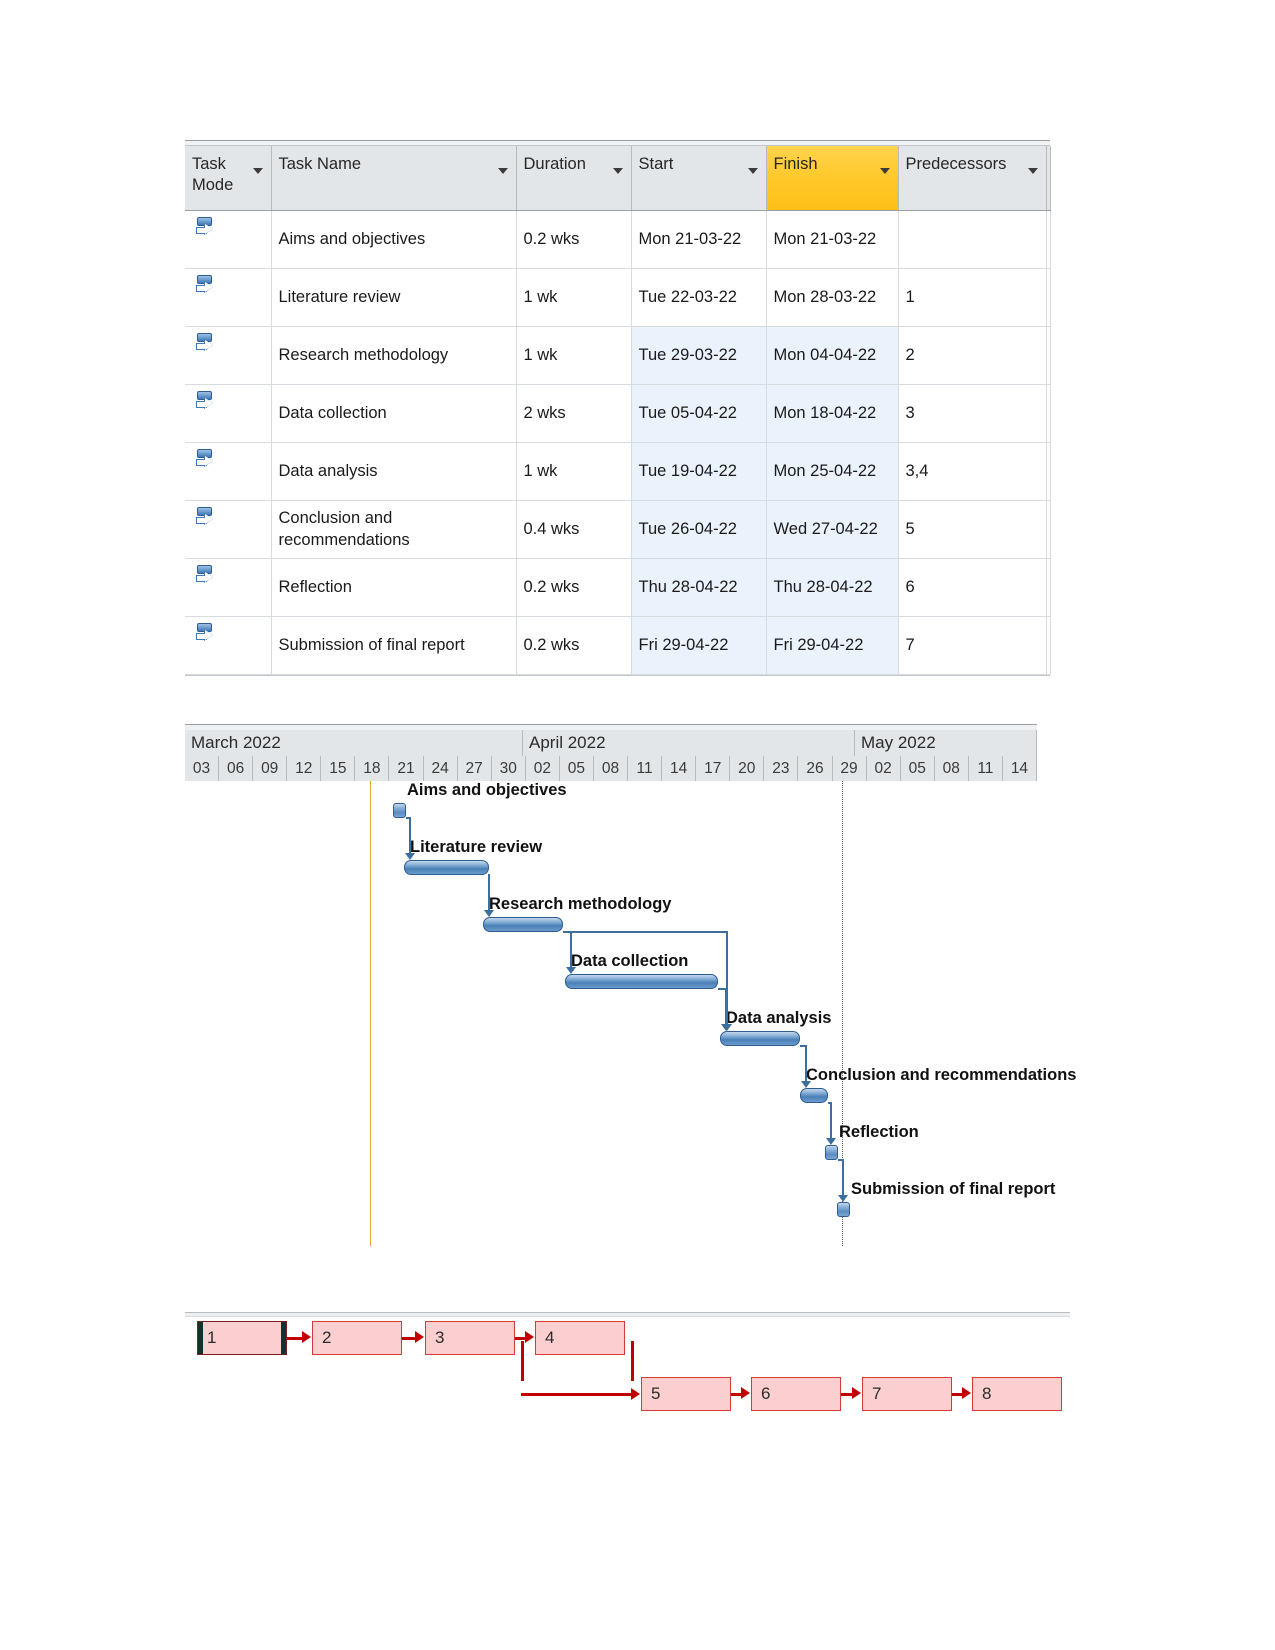 The image size is (1275, 1650). I want to click on cell-predecessors, so click(972, 239).